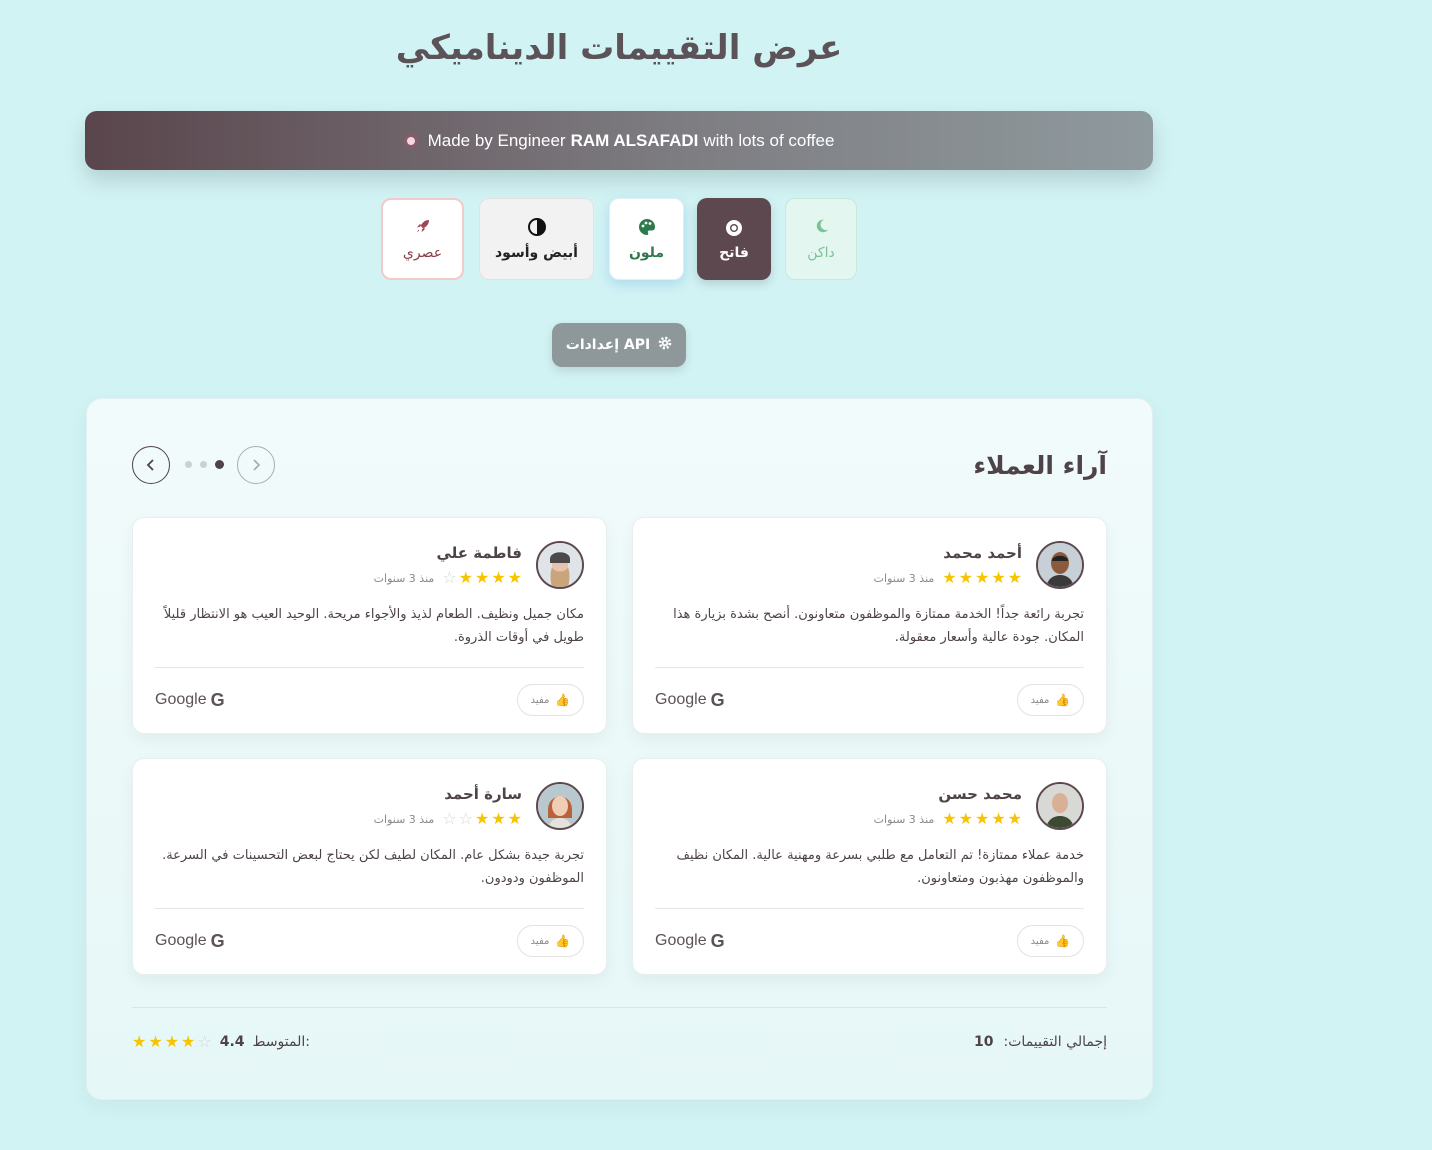  Describe the element at coordinates (219, 464) in the screenshot. I see `carousel-dot-active` at that location.